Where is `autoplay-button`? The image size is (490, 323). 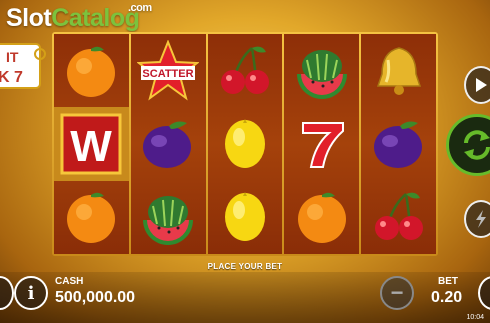
autoplay-button is located at coordinates (477, 85).